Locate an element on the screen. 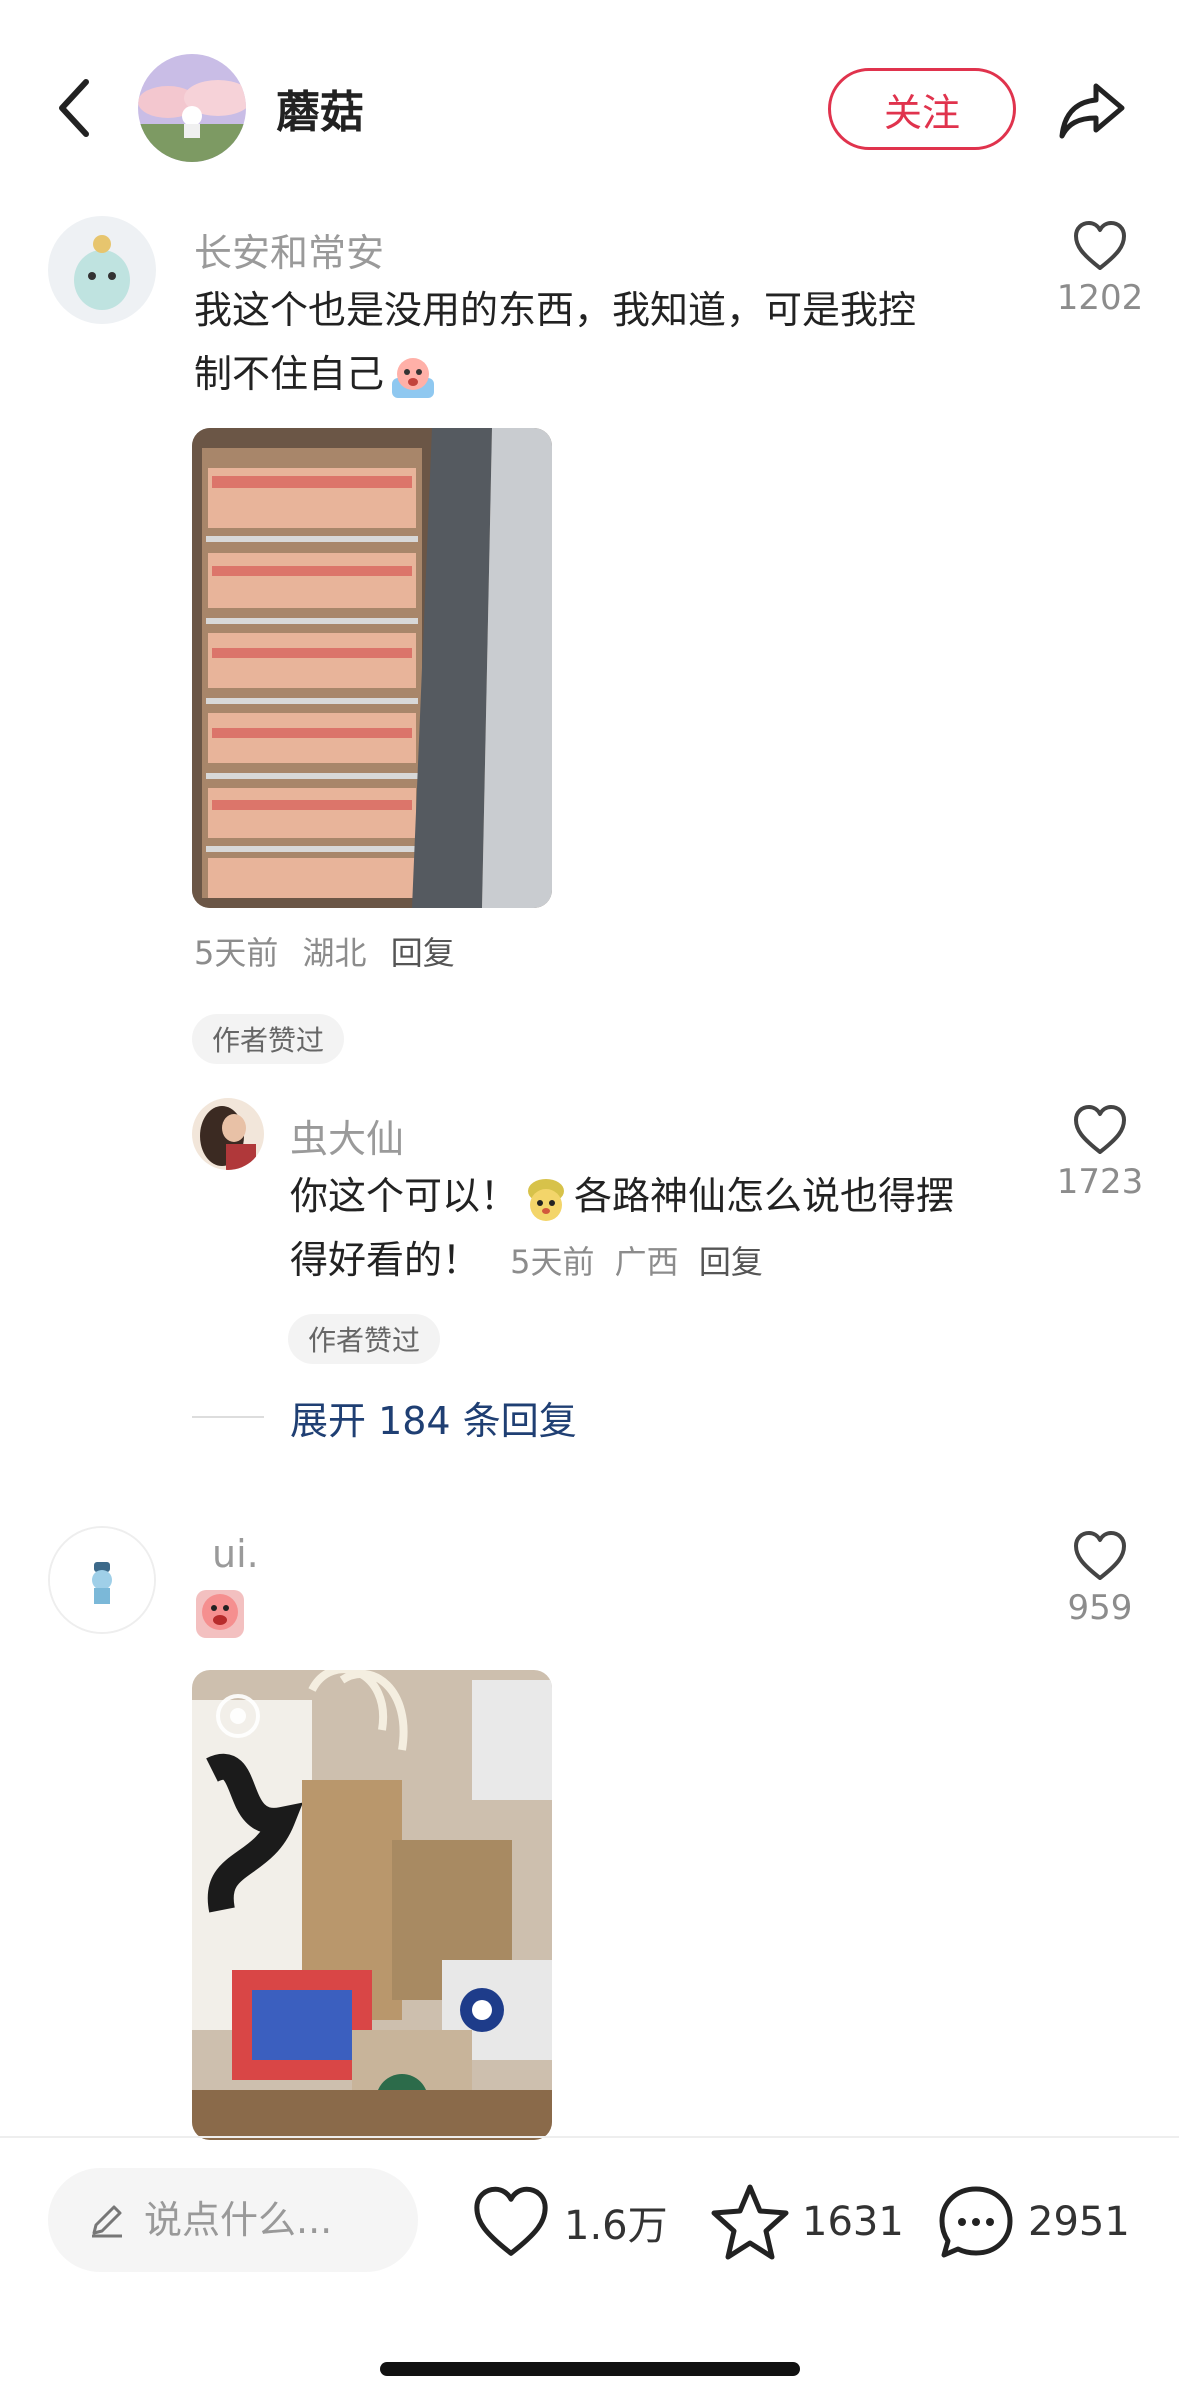 Image resolution: width=1179 pixels, height=2400 pixels. star-icon is located at coordinates (750, 2222).